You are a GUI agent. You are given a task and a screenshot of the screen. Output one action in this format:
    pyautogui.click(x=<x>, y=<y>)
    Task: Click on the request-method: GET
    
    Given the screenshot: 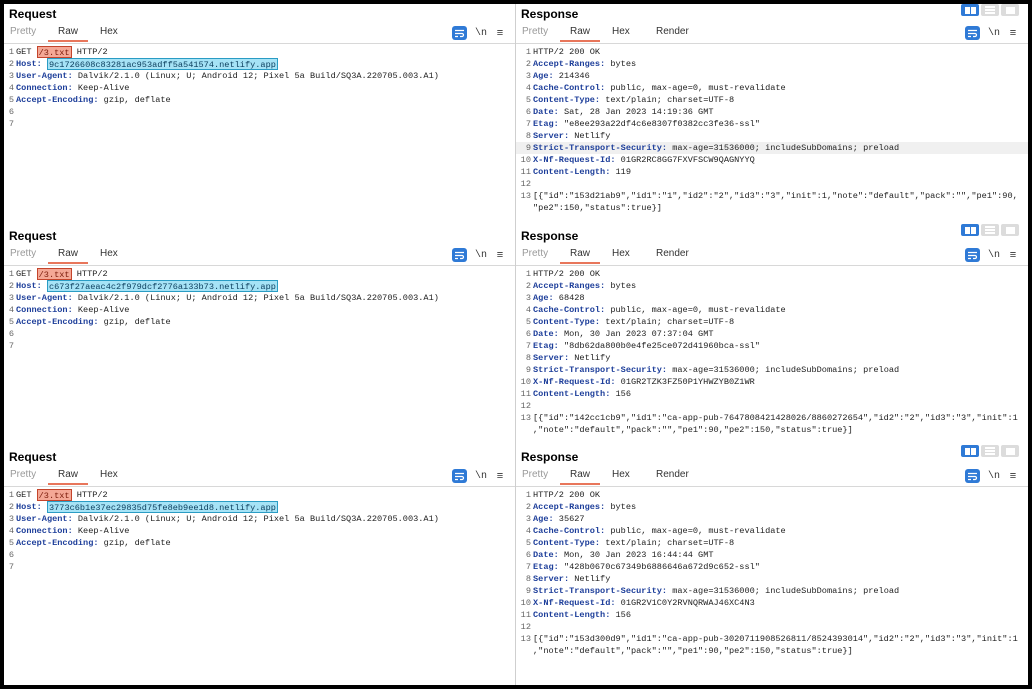 What is the action you would take?
    pyautogui.click(x=26, y=495)
    